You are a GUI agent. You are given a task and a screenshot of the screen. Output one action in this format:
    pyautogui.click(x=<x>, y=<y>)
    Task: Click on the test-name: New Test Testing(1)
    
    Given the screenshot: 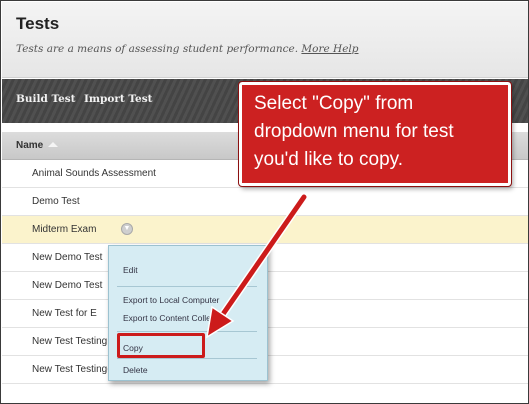 What is the action you would take?
    pyautogui.click(x=75, y=369)
    